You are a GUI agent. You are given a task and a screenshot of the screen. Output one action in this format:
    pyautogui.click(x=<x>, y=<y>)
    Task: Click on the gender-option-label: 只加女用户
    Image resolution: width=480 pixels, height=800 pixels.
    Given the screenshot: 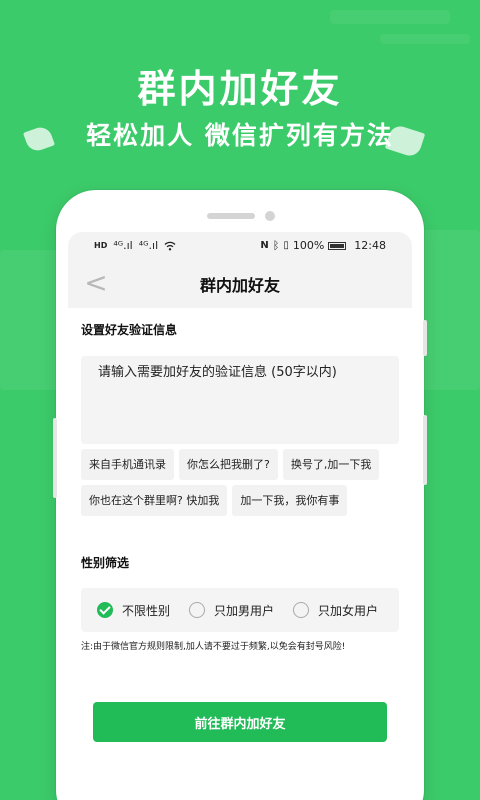 What is the action you would take?
    pyautogui.click(x=348, y=610)
    